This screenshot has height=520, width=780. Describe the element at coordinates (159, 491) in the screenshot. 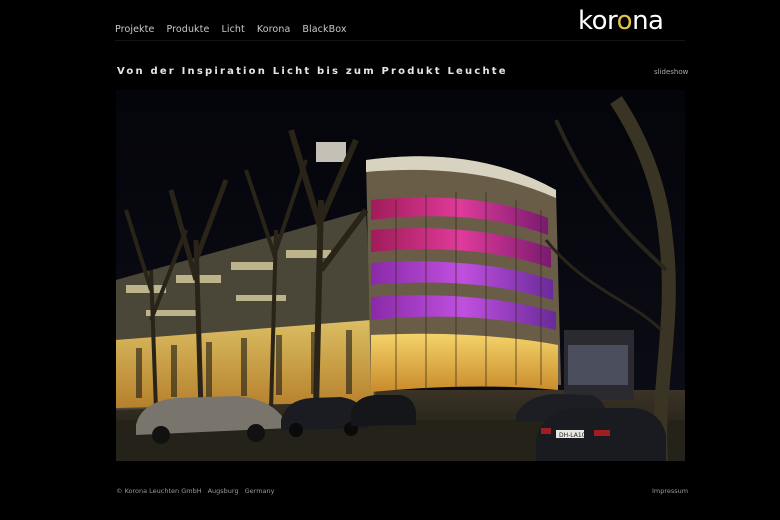

I see `footer-company: © Korona Leuchten GmbH` at that location.